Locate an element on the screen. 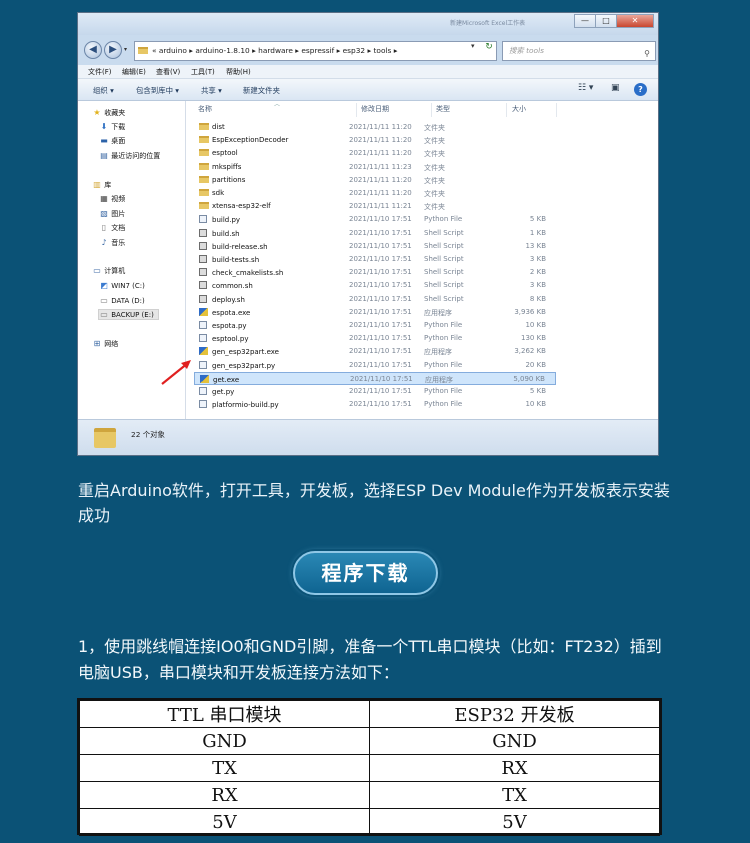 This screenshot has width=750, height=843. file-name: mkspiffs is located at coordinates (227, 166).